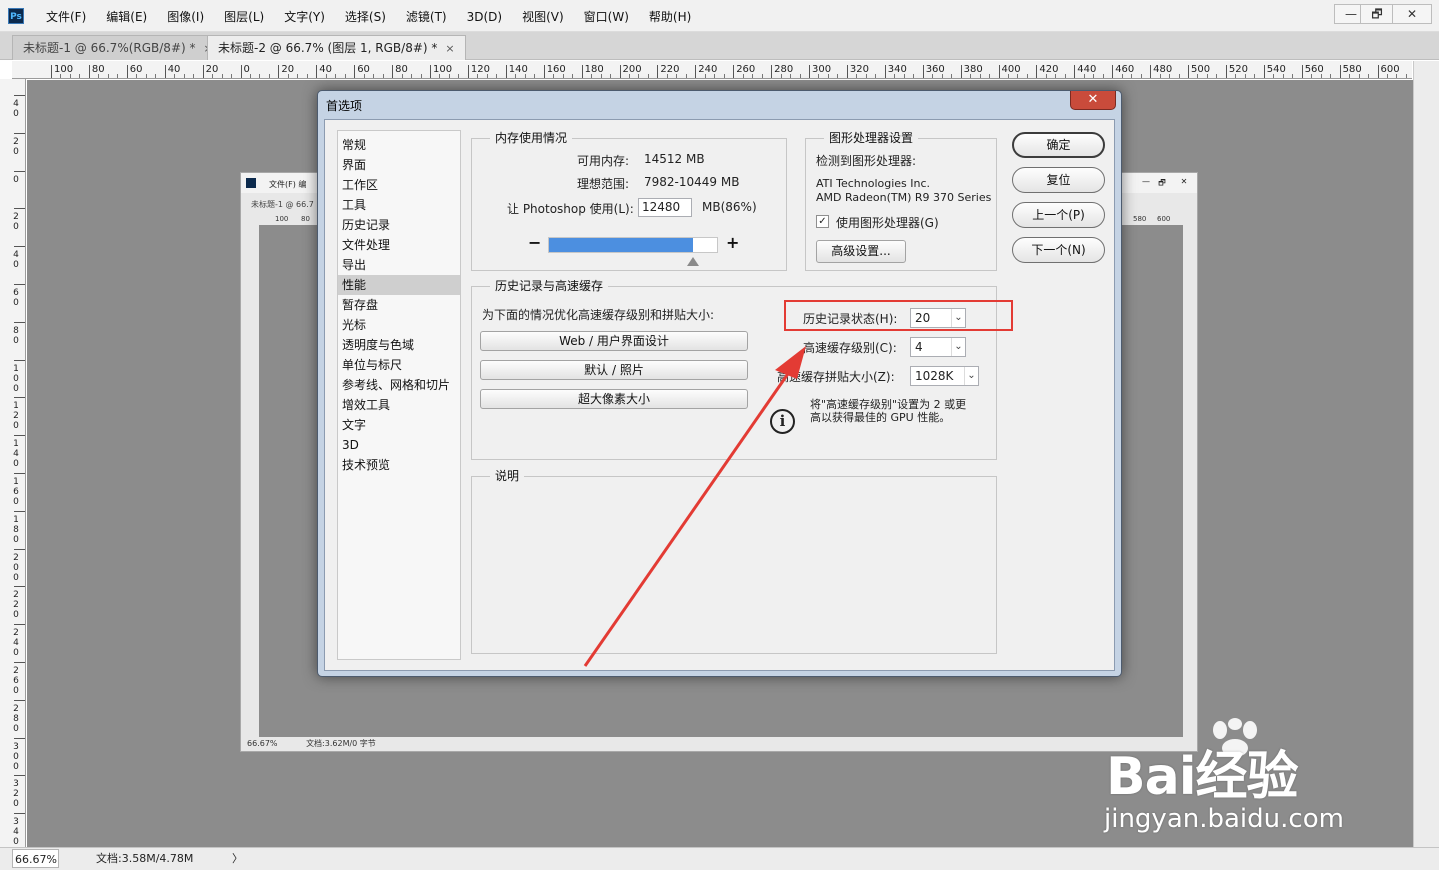  I want to click on category-type: 文字, so click(399, 425).